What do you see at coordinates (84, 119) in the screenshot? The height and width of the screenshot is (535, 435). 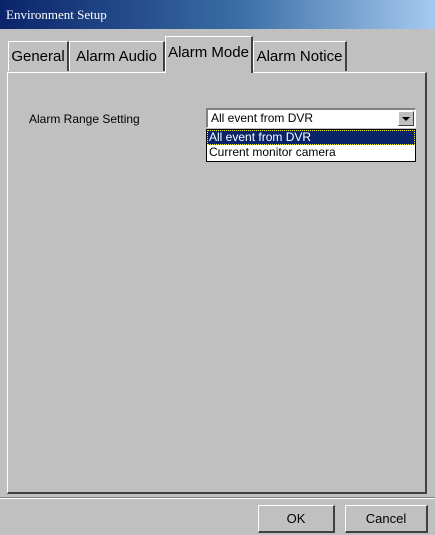 I see `alarm-range-label: Alarm Range Setting` at bounding box center [84, 119].